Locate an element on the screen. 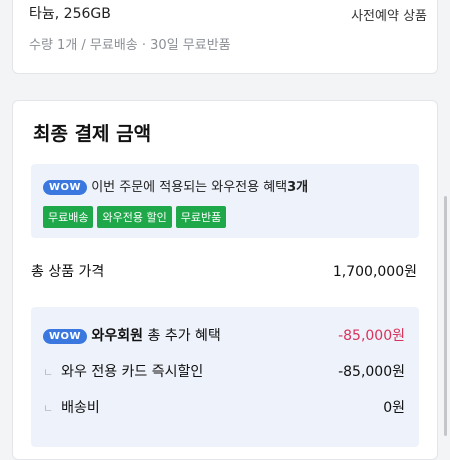 The image size is (450, 460). total-price-value: 1,700,000원 is located at coordinates (374, 272).